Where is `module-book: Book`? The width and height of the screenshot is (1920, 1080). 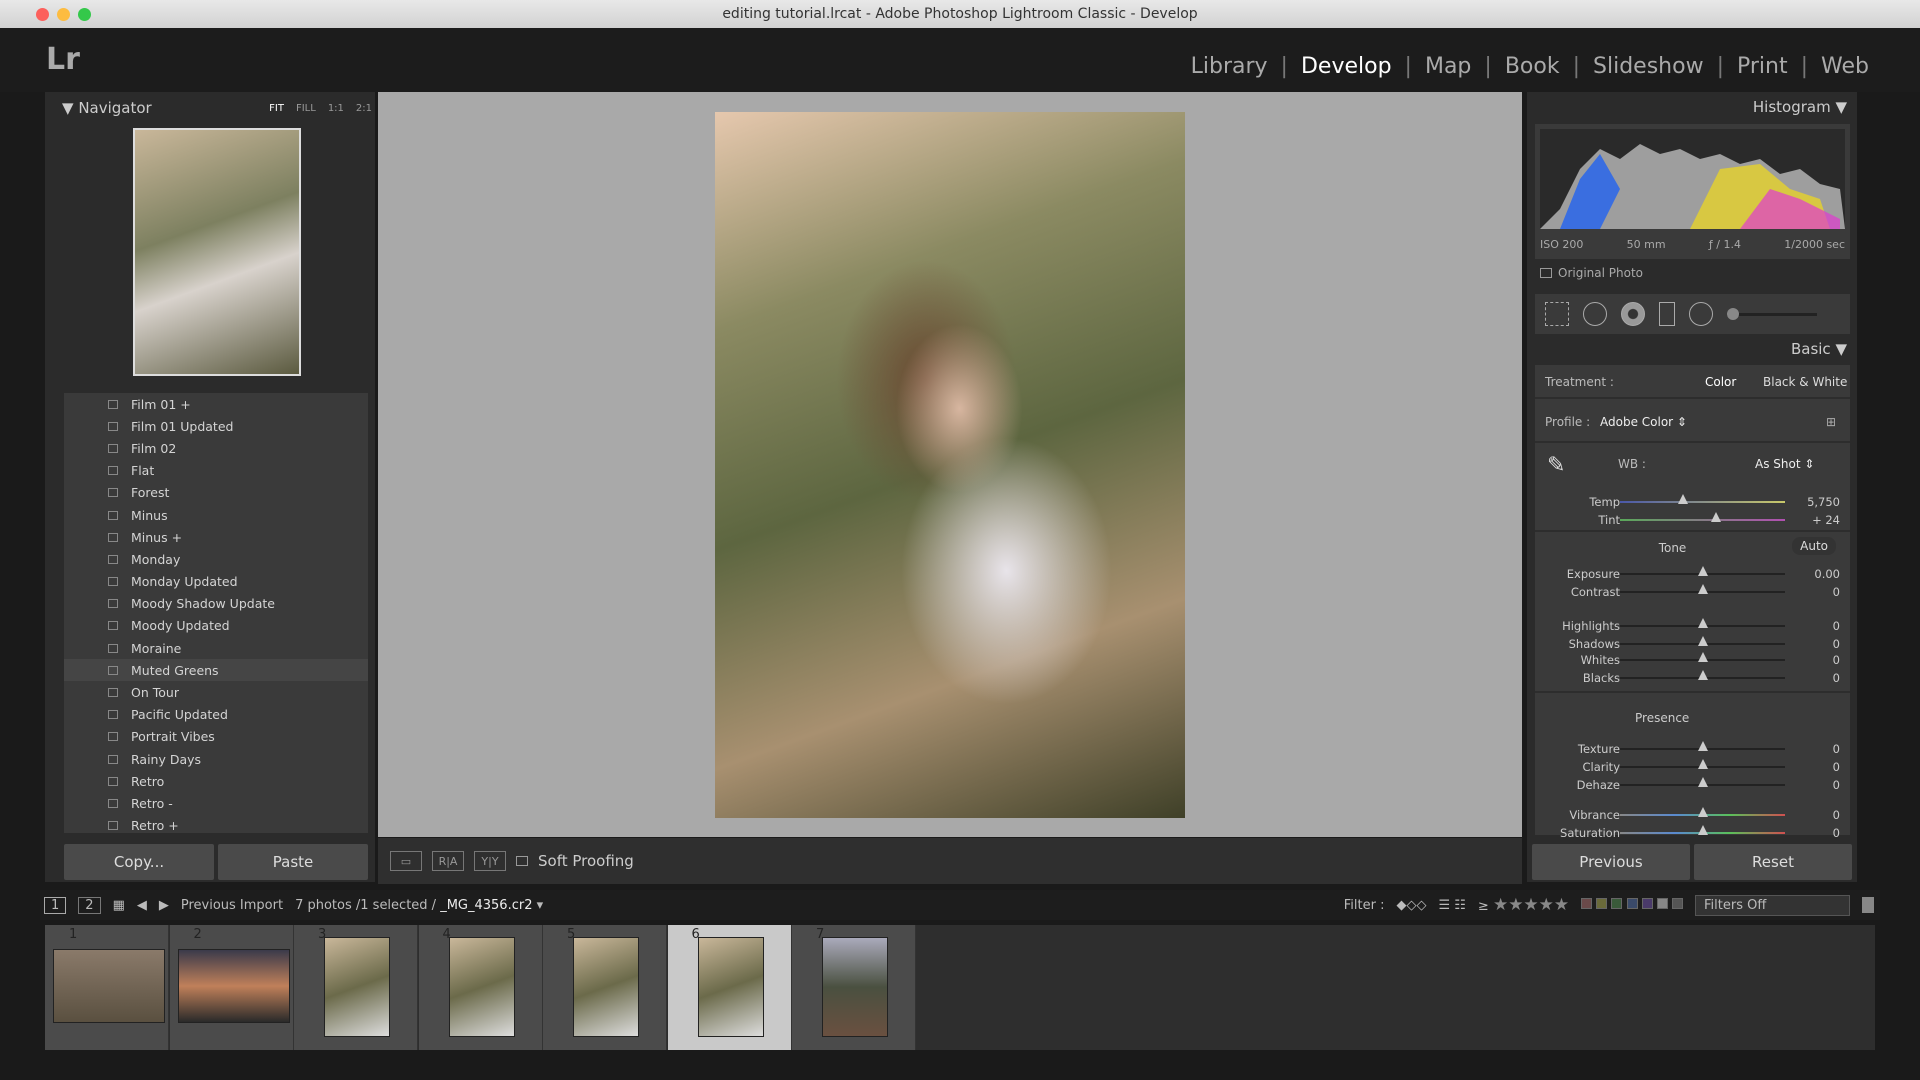
module-book: Book is located at coordinates (1532, 66).